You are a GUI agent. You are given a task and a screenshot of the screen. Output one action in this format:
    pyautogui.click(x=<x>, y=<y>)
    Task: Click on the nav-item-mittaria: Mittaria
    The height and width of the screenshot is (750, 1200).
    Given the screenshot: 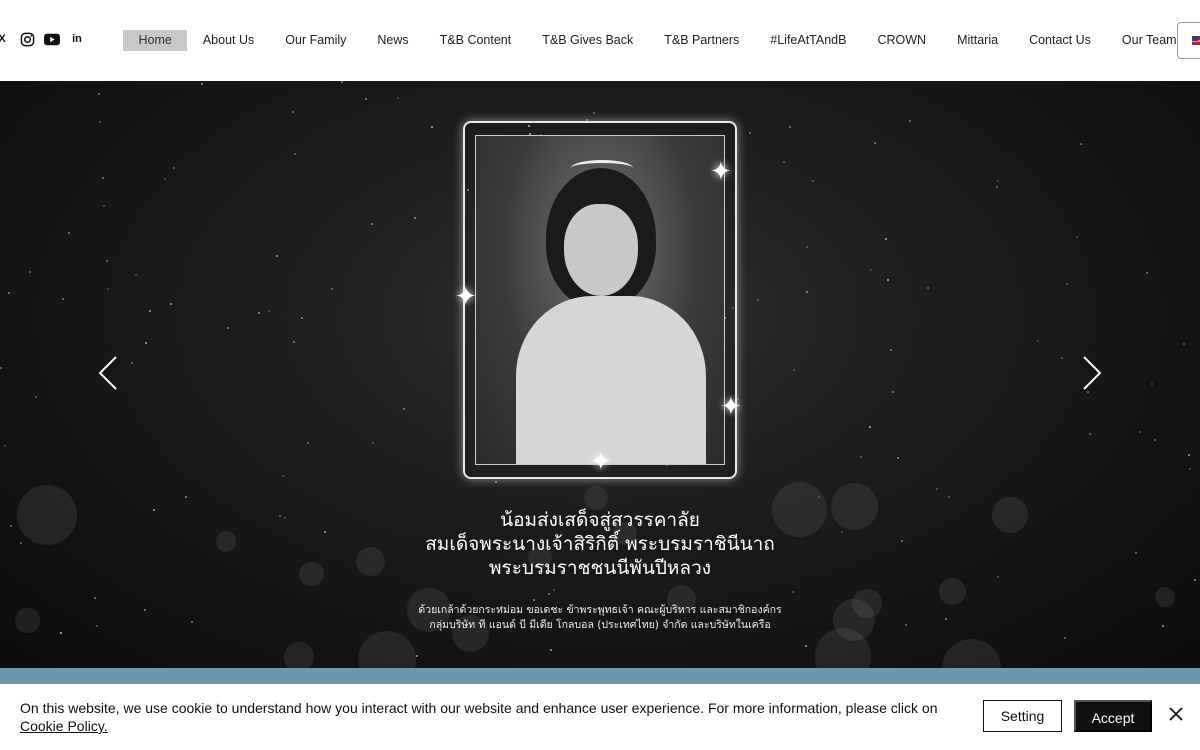 What is the action you would take?
    pyautogui.click(x=978, y=40)
    